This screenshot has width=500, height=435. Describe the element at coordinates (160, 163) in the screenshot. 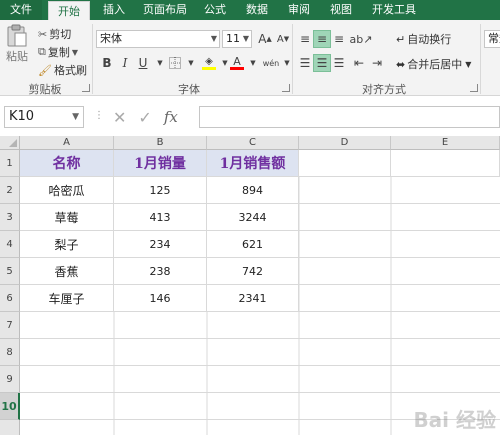

I see `table-header-cell: 1月销量` at that location.